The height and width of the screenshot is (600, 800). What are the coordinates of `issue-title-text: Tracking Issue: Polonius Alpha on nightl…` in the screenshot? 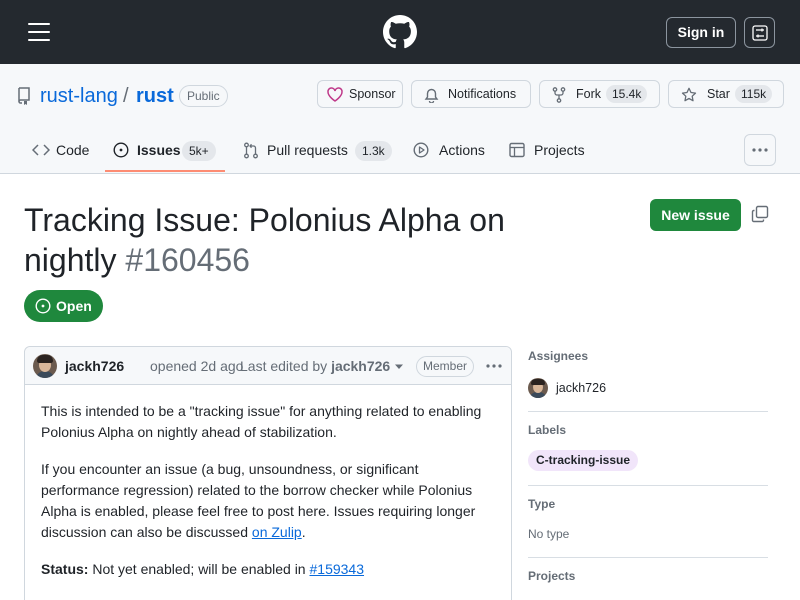 It's located at (264, 240).